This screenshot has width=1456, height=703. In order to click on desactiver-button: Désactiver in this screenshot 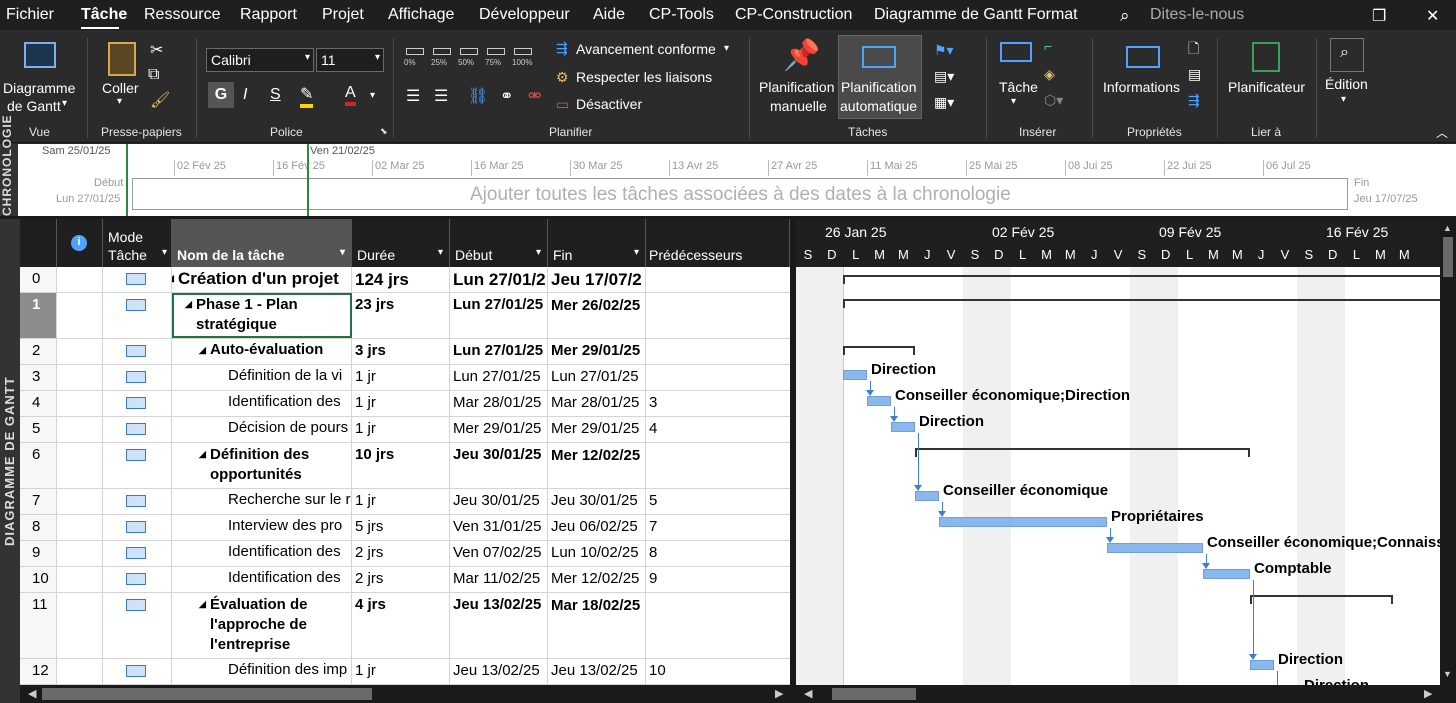, I will do `click(609, 104)`.